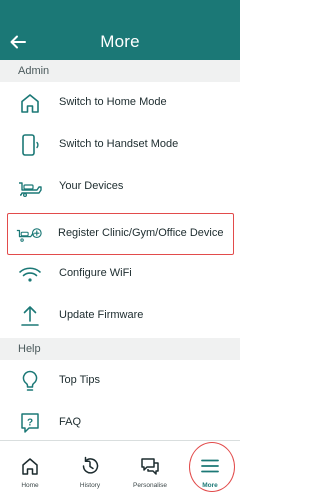  What do you see at coordinates (90, 465) in the screenshot?
I see `history-icon` at bounding box center [90, 465].